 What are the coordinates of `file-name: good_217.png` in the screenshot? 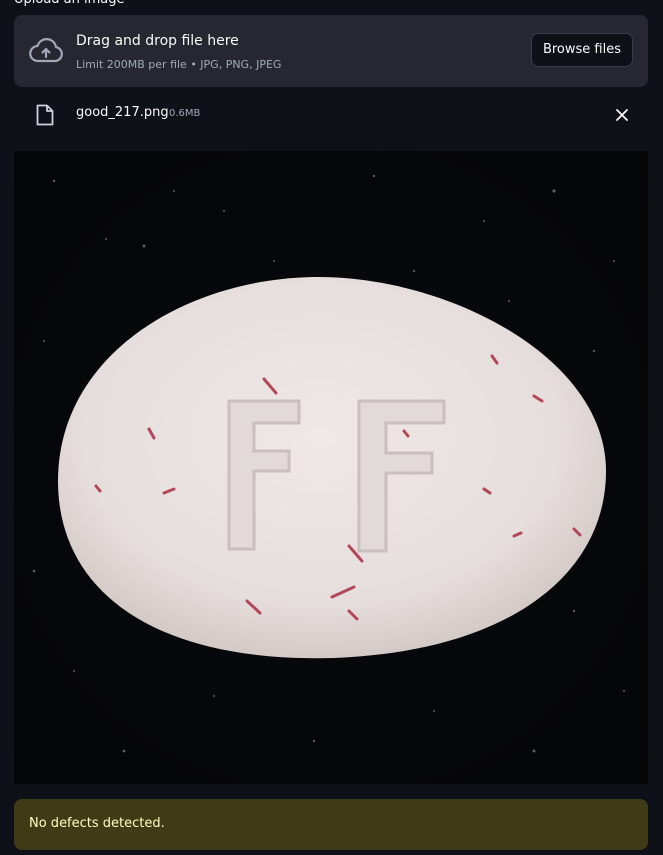 It's located at (122, 112).